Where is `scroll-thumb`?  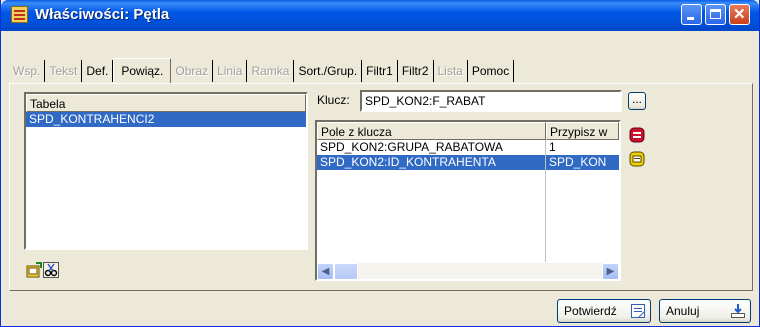
scroll-thumb is located at coordinates (346, 271).